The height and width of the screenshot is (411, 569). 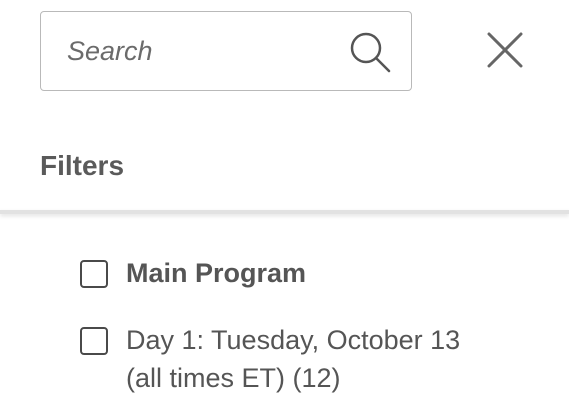 What do you see at coordinates (202, 51) in the screenshot?
I see `search-input` at bounding box center [202, 51].